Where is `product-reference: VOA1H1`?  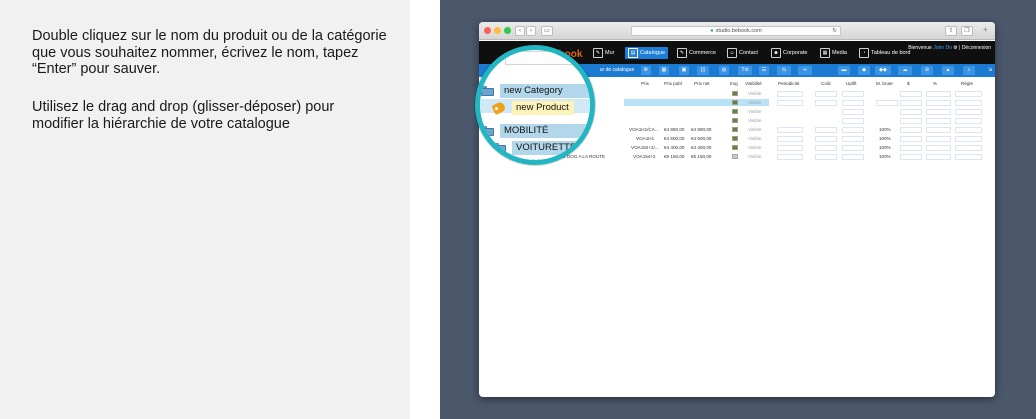 product-reference: VOA1H1 is located at coordinates (645, 138).